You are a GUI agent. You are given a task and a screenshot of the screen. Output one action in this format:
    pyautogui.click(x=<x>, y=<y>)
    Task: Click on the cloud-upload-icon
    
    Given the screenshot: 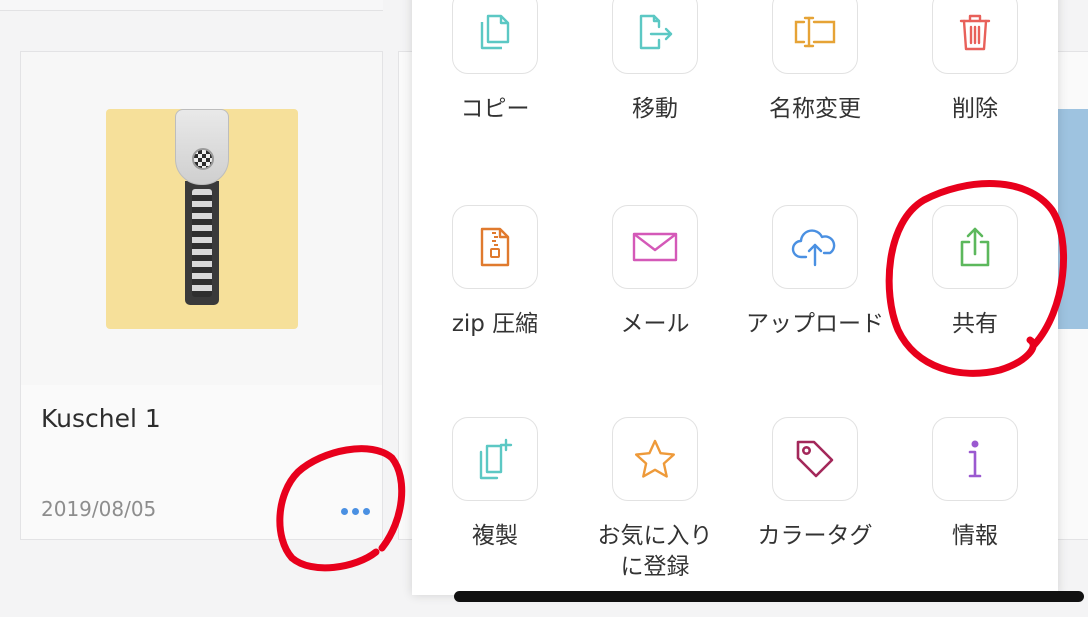 What is the action you would take?
    pyautogui.click(x=815, y=247)
    